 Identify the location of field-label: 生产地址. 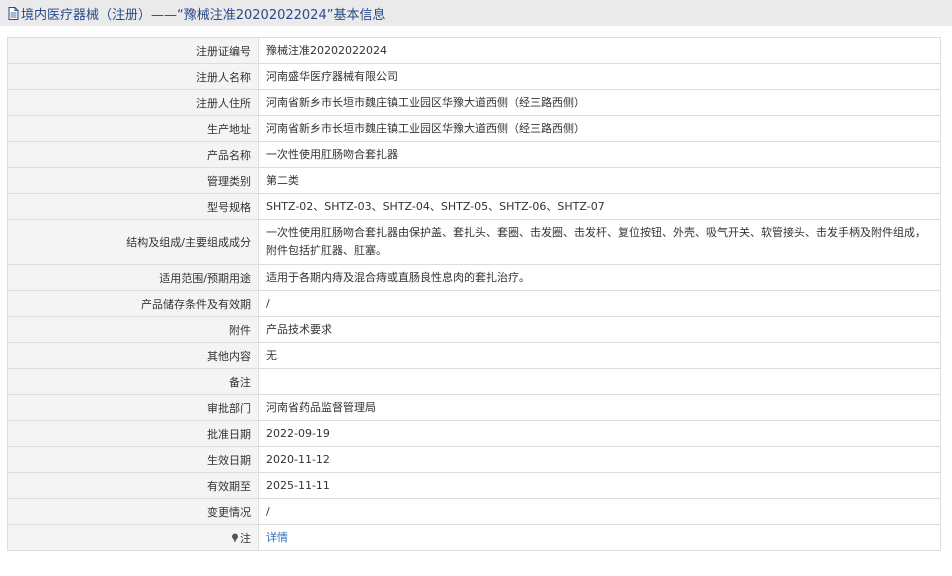
(133, 128).